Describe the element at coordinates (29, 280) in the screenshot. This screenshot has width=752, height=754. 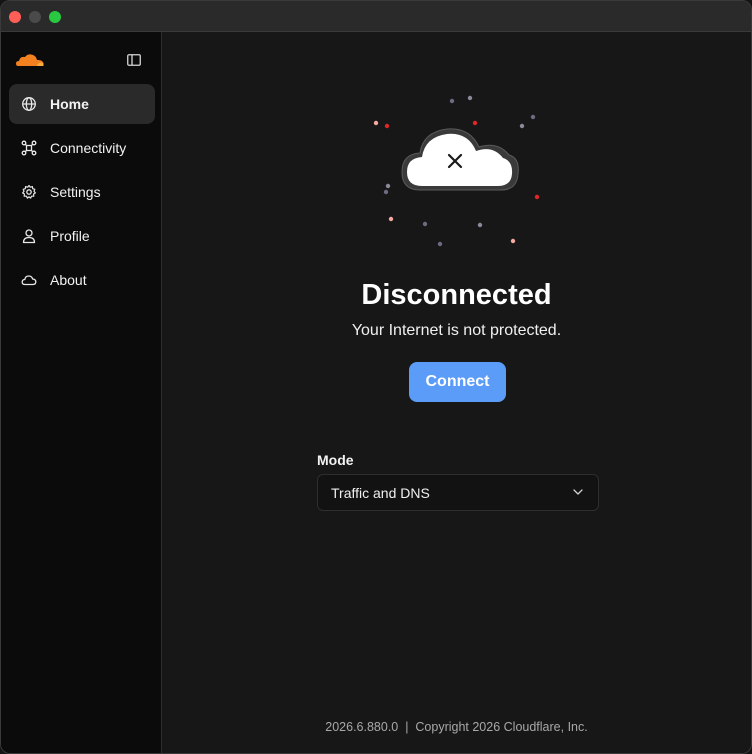
I see `cloud-icon` at that location.